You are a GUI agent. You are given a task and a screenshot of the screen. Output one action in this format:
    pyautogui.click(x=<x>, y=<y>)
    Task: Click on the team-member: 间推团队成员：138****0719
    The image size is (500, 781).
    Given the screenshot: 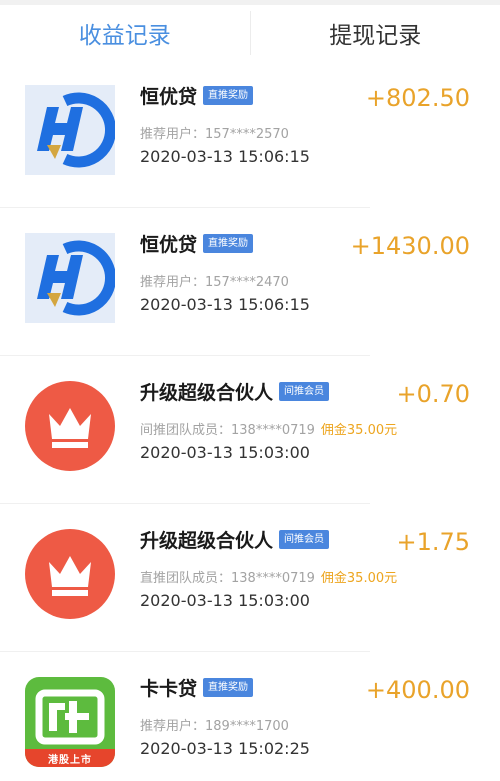 What is the action you would take?
    pyautogui.click(x=227, y=430)
    